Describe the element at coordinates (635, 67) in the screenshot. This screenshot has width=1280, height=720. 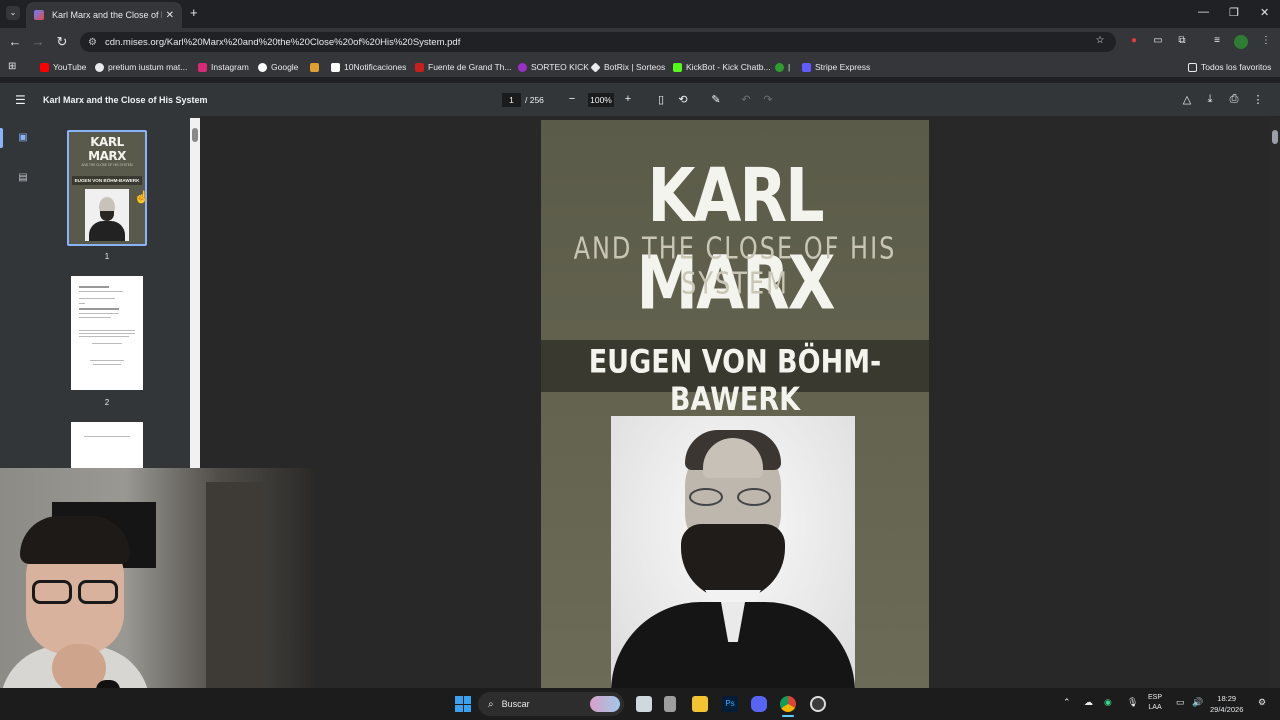
I see `bookmark-label: BotRix | Sorteos` at that location.